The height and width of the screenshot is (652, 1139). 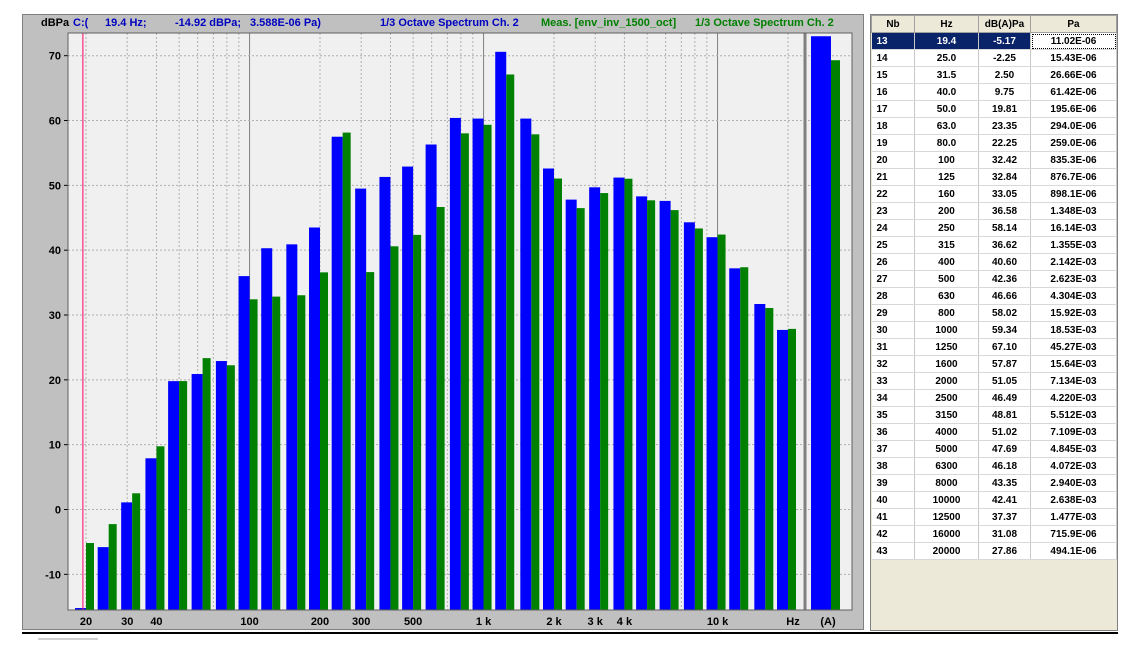 What do you see at coordinates (994, 211) in the screenshot?
I see `table-row: 23 200 36.58 1.348E-03` at bounding box center [994, 211].